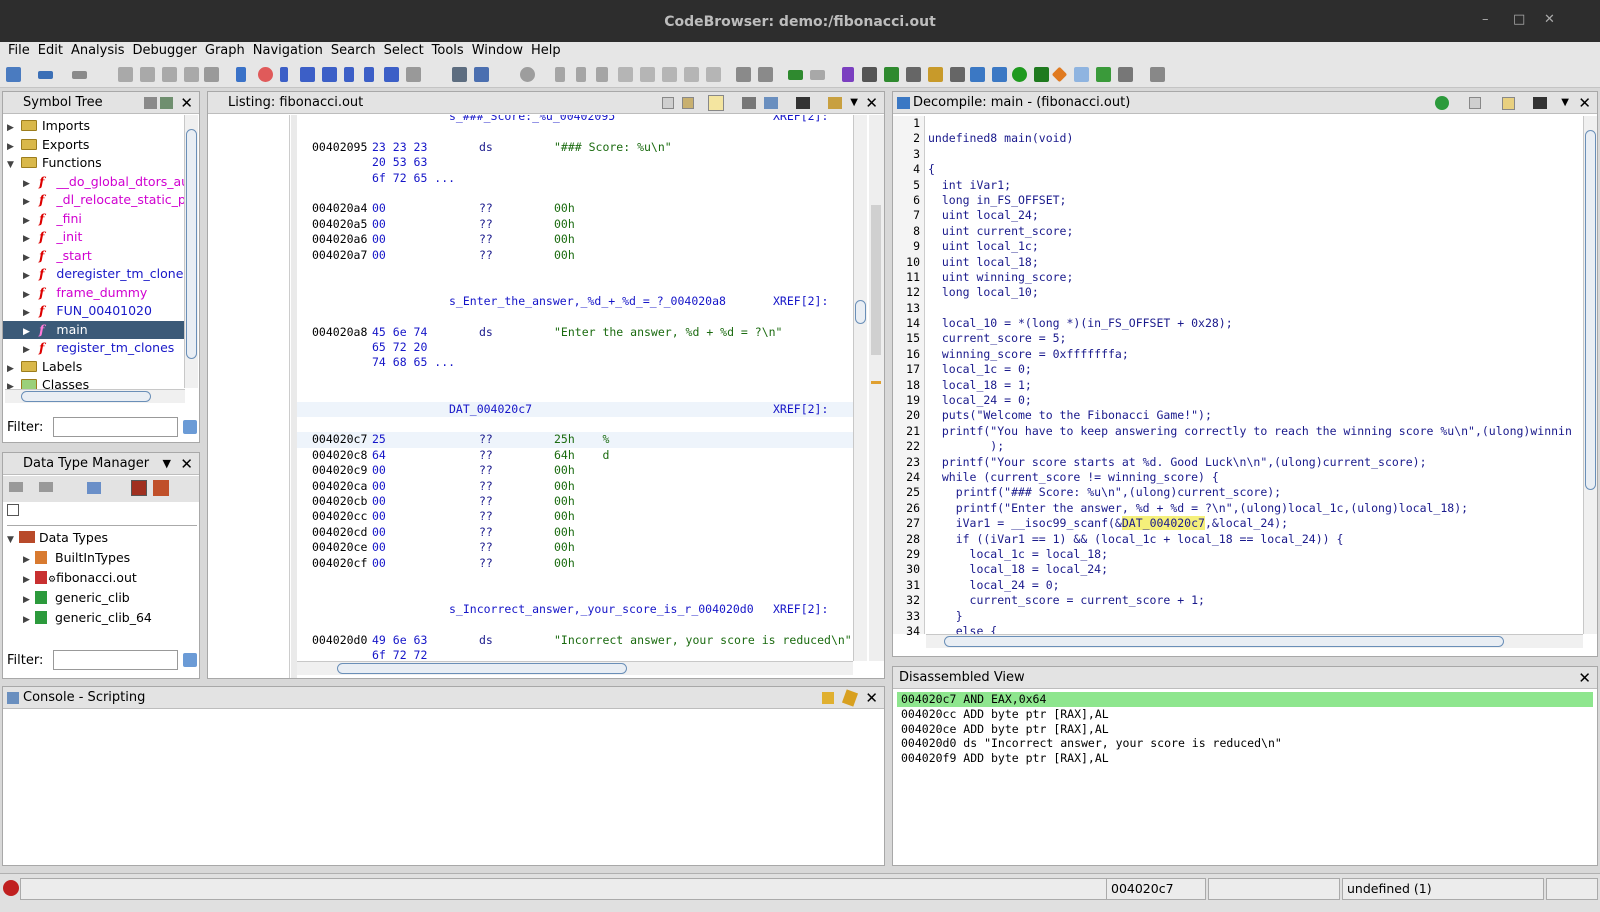  I want to click on f-icon, so click(369, 74).